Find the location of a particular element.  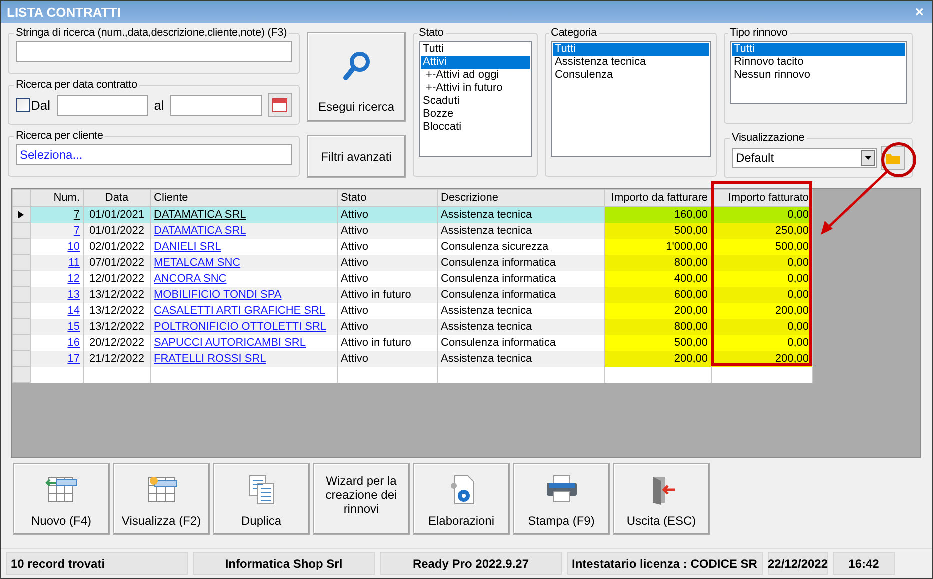

list-item: Assistenza tecnica is located at coordinates (631, 62).